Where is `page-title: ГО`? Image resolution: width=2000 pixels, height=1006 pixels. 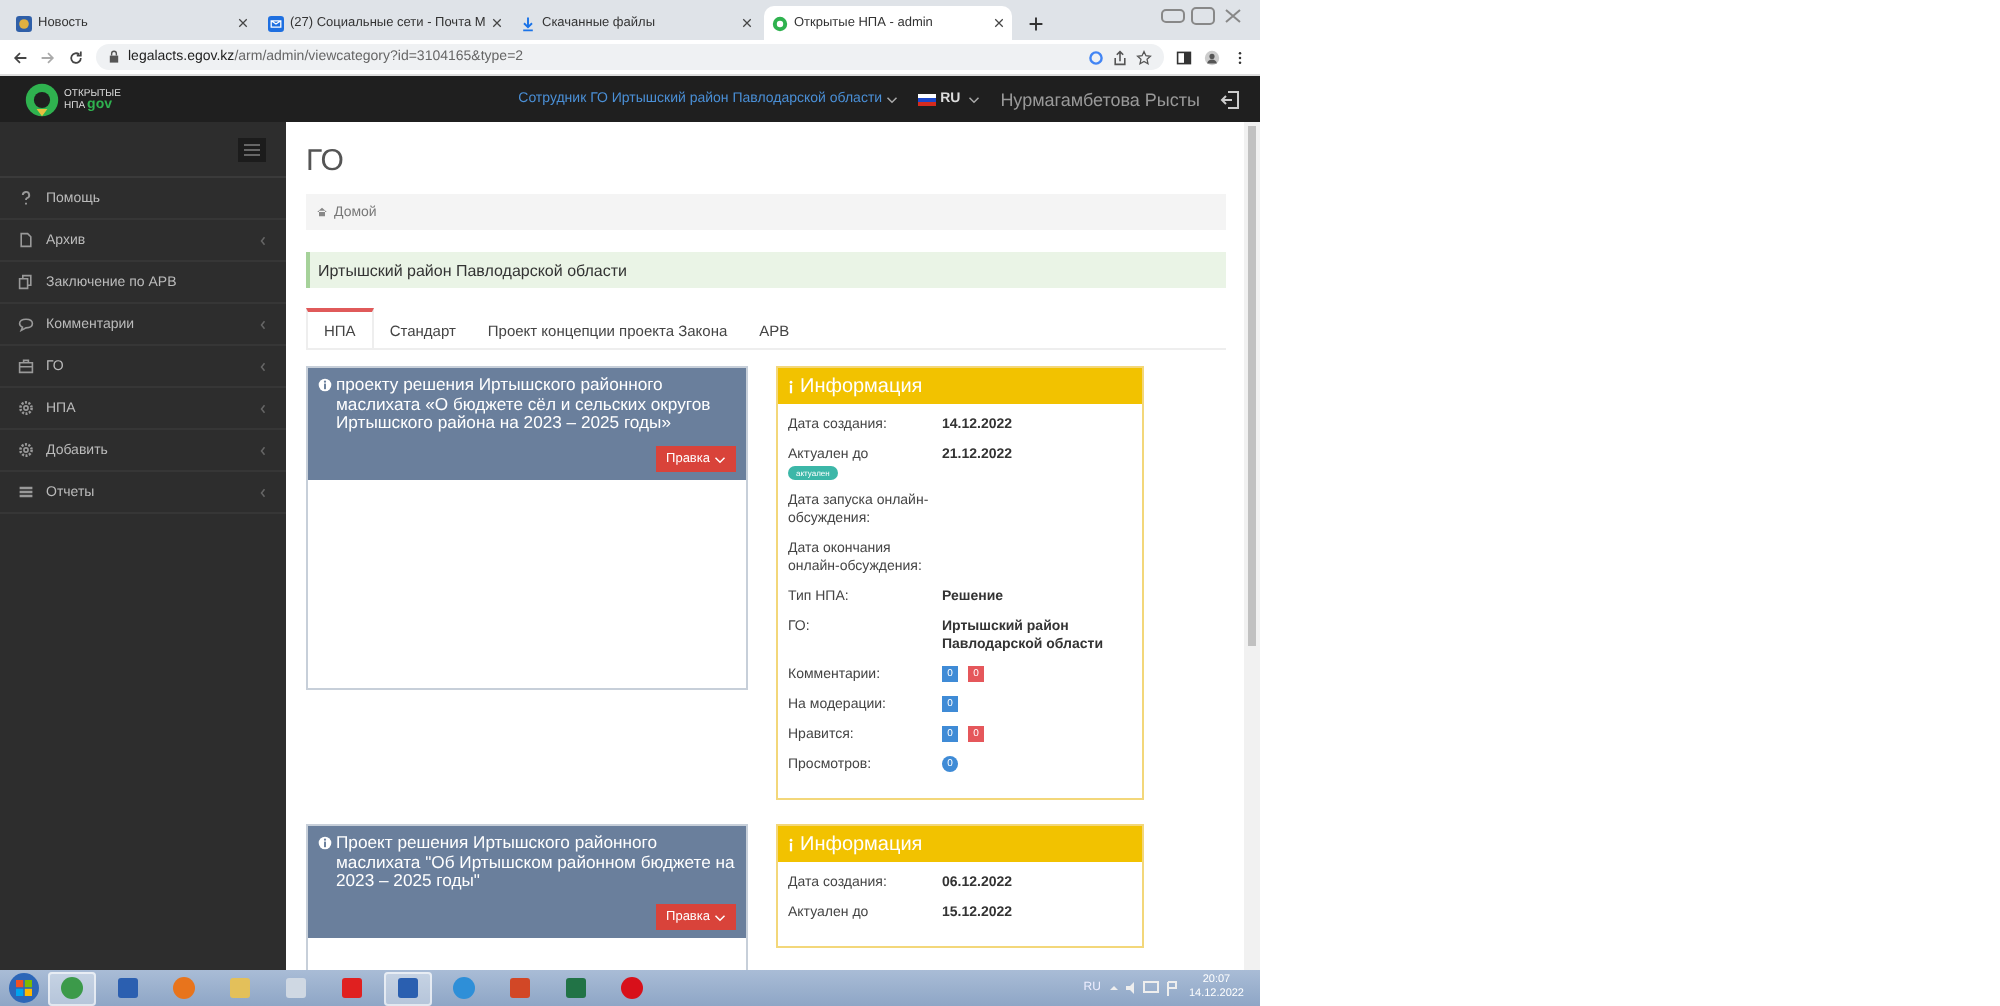
page-title: ГО is located at coordinates (326, 161).